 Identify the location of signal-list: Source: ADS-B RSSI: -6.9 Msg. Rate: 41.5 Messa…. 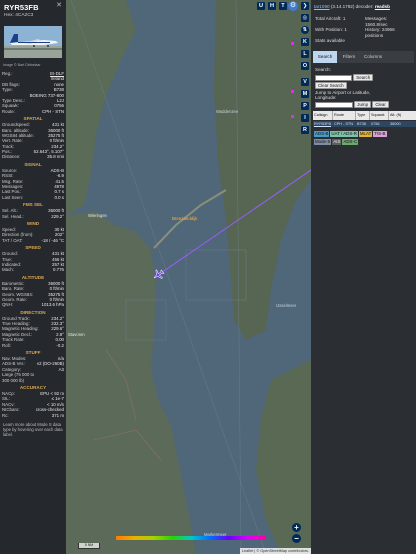
(33, 184).